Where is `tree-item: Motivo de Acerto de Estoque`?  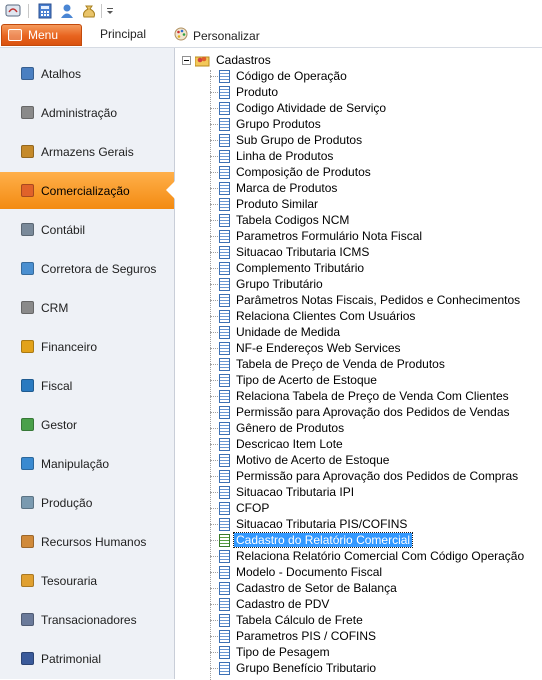 tree-item: Motivo de Acerto de Estoque is located at coordinates (300, 460).